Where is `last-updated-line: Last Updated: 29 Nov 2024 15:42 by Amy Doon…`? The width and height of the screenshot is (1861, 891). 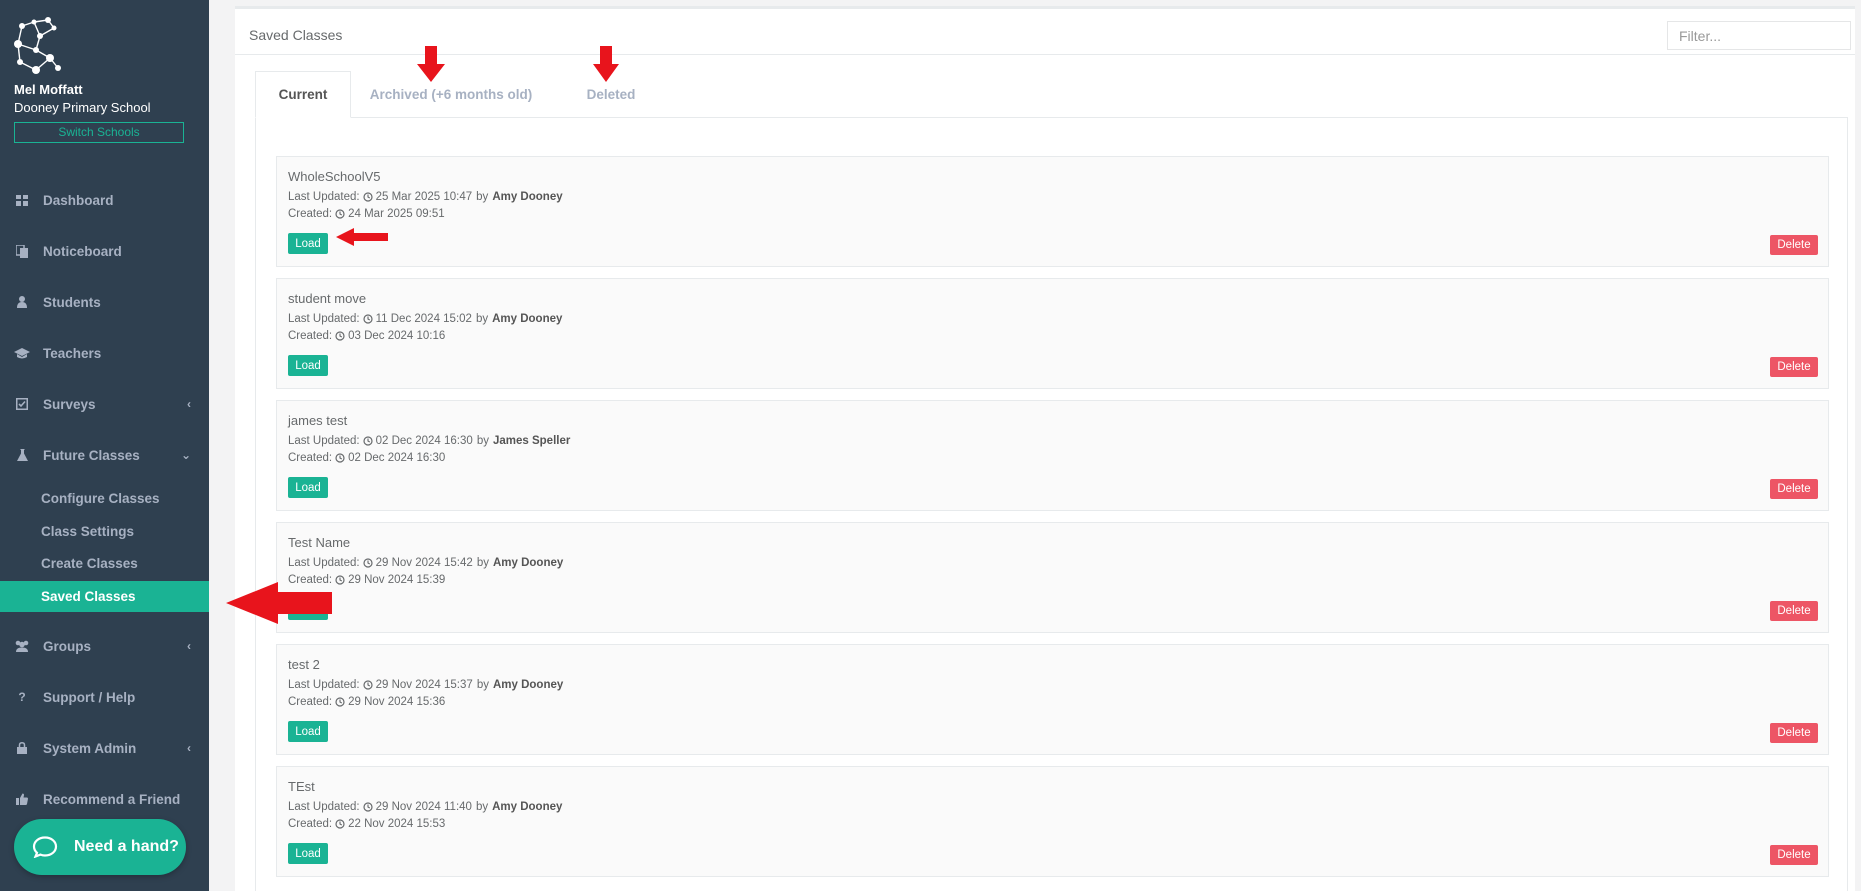 last-updated-line: Last Updated: 29 Nov 2024 15:42 by Amy Doon… is located at coordinates (425, 563).